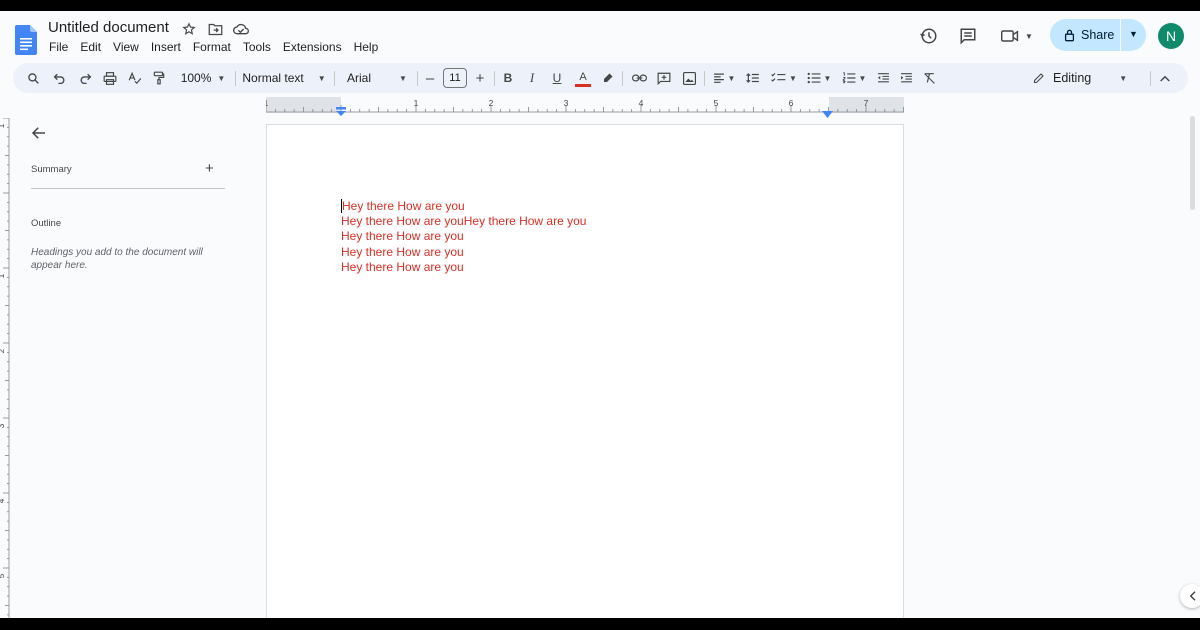 The height and width of the screenshot is (630, 1200). Describe the element at coordinates (557, 78) in the screenshot. I see `underline-button: U` at that location.